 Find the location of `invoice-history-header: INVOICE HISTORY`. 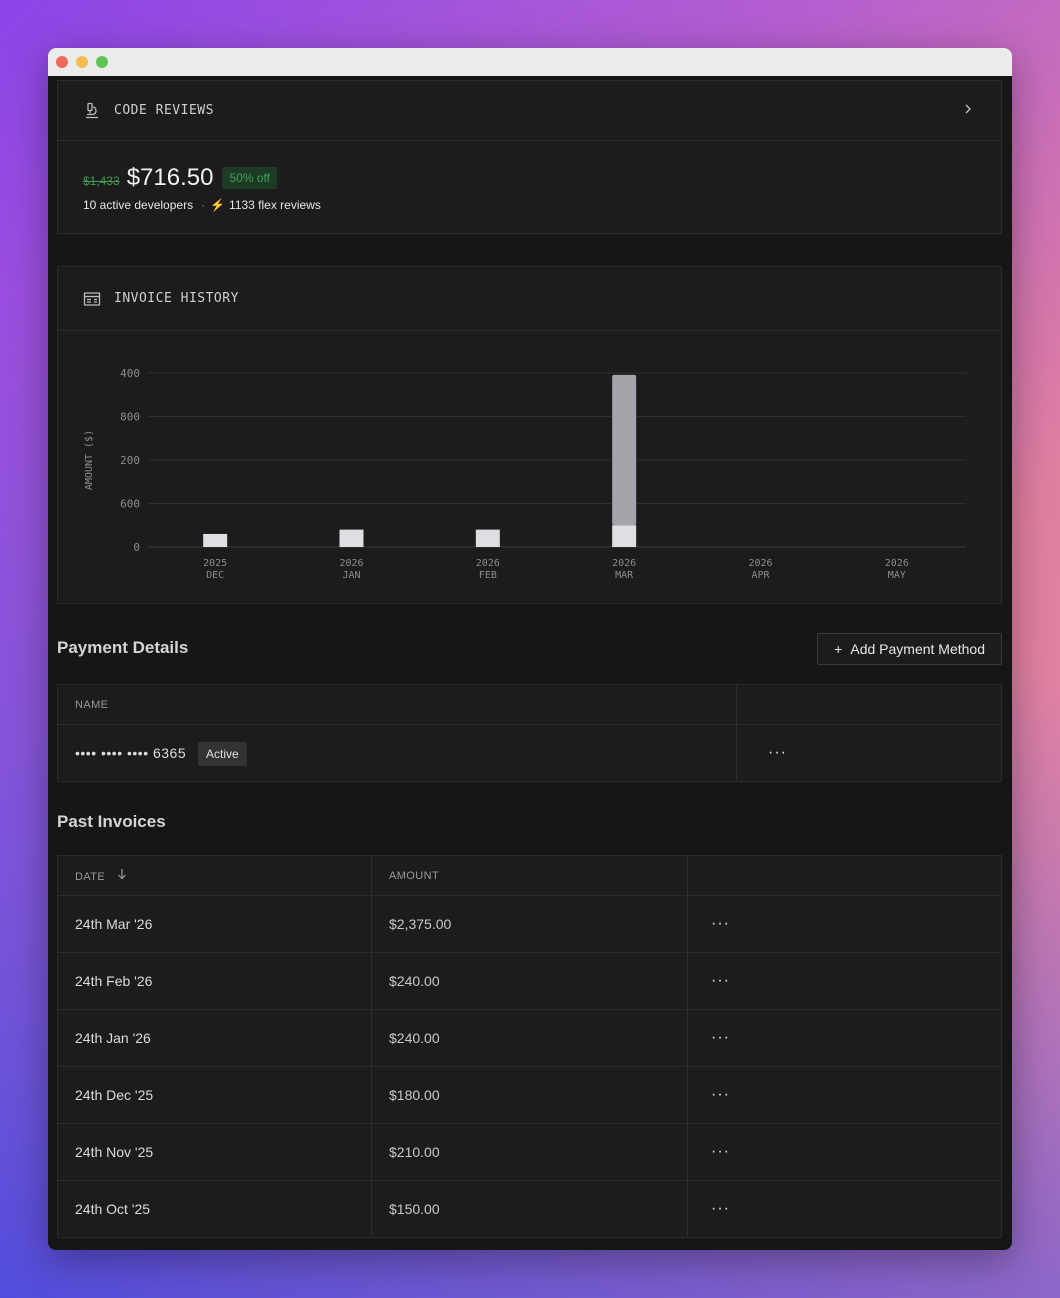

invoice-history-header: INVOICE HISTORY is located at coordinates (529, 299).